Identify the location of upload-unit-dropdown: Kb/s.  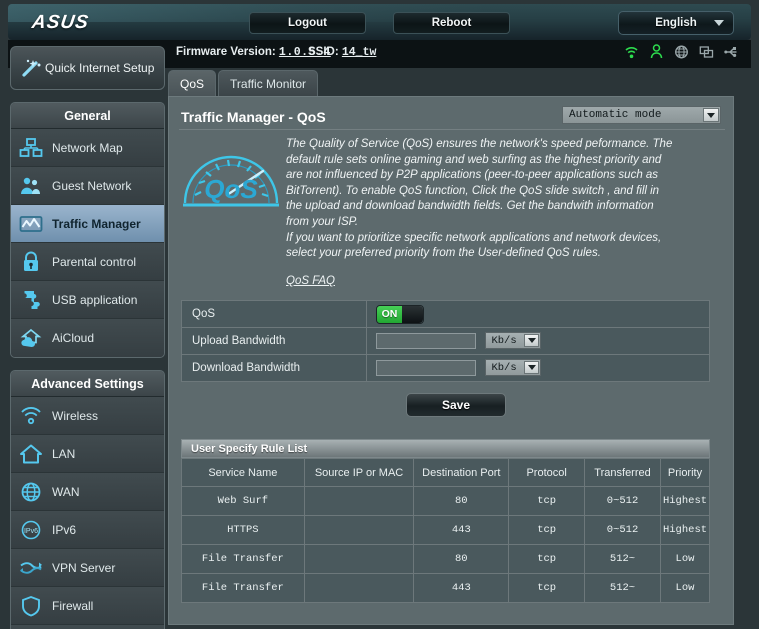
(513, 341).